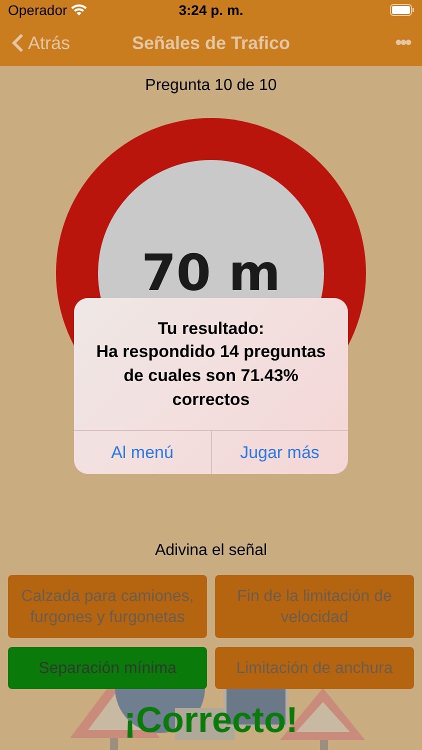  What do you see at coordinates (314, 606) in the screenshot?
I see `answer-button: Fin de la limitación de velocidad` at bounding box center [314, 606].